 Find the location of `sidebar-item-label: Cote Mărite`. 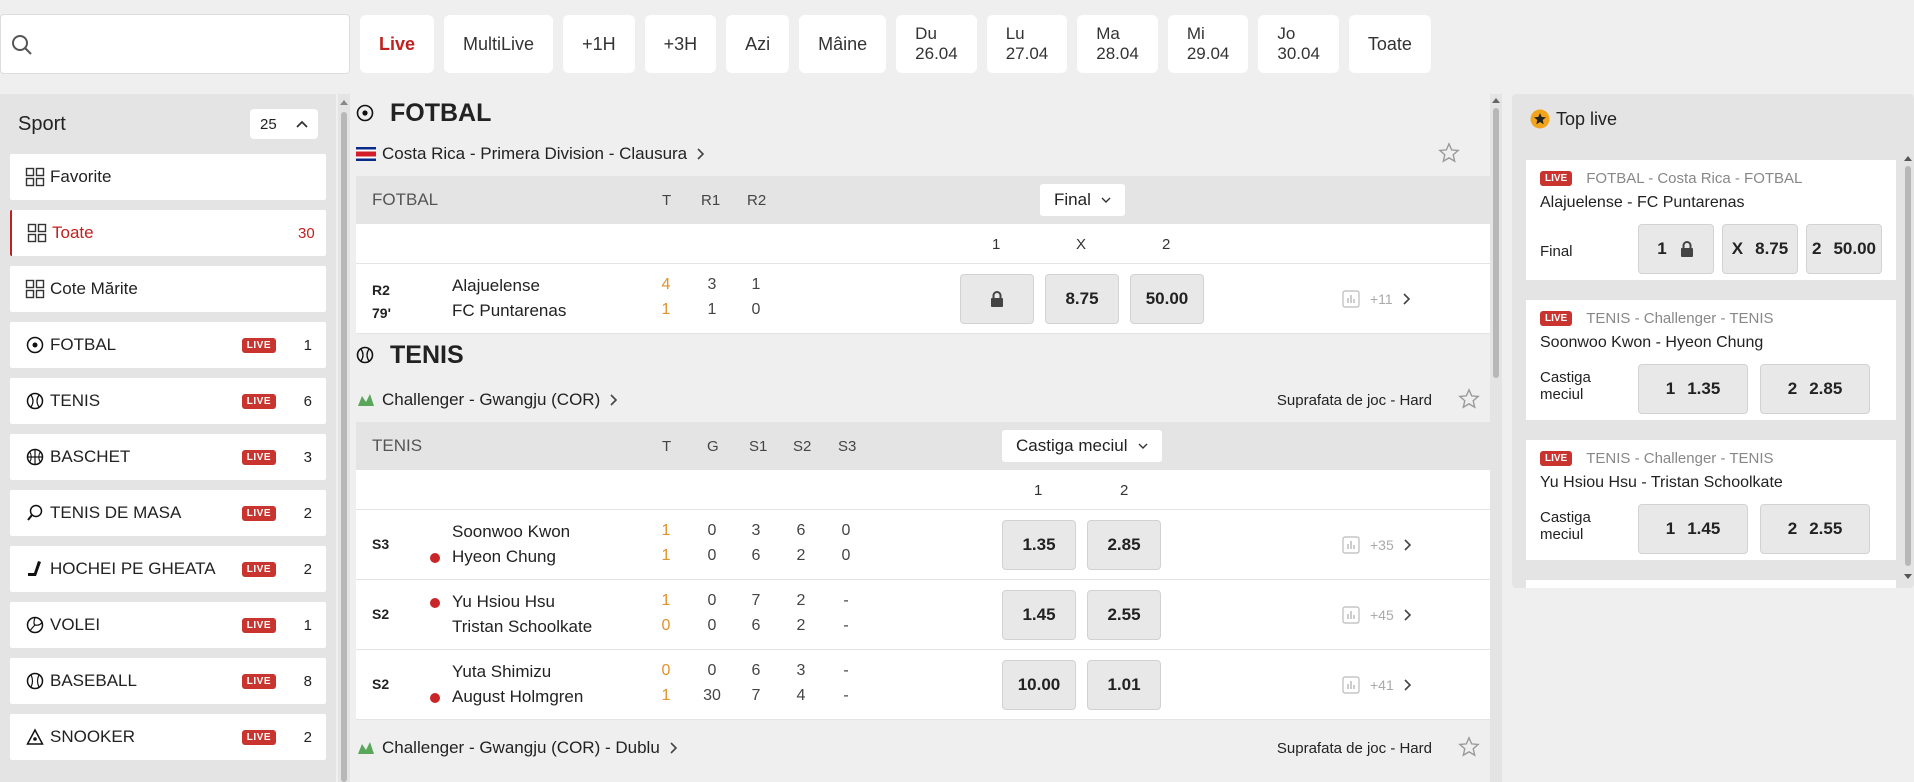

sidebar-item-label: Cote Mărite is located at coordinates (94, 288).